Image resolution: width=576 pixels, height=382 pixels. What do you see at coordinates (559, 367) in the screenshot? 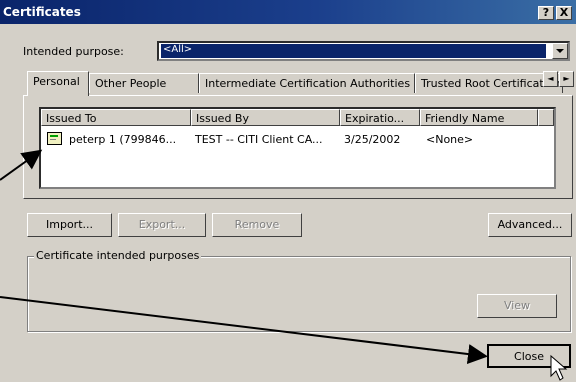
I see `mouse-cursor-icon` at bounding box center [559, 367].